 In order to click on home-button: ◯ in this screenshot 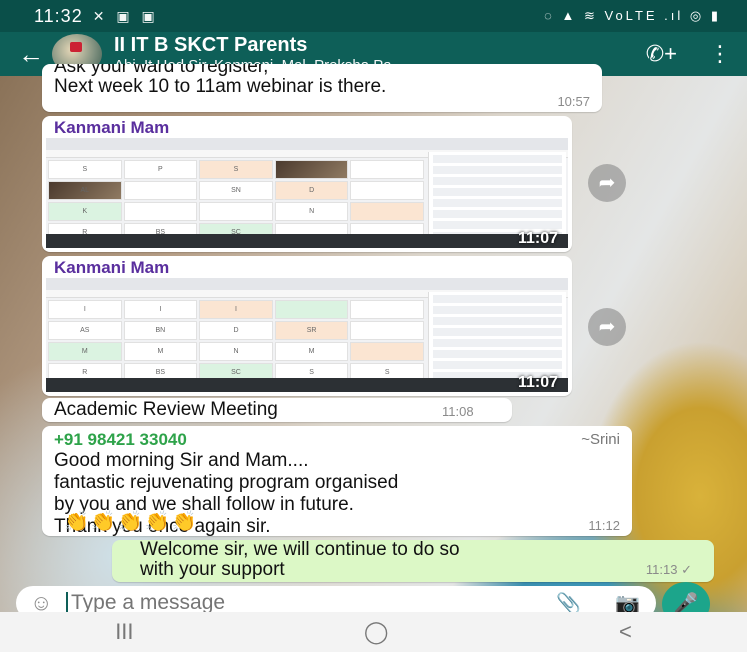, I will do `click(376, 632)`.